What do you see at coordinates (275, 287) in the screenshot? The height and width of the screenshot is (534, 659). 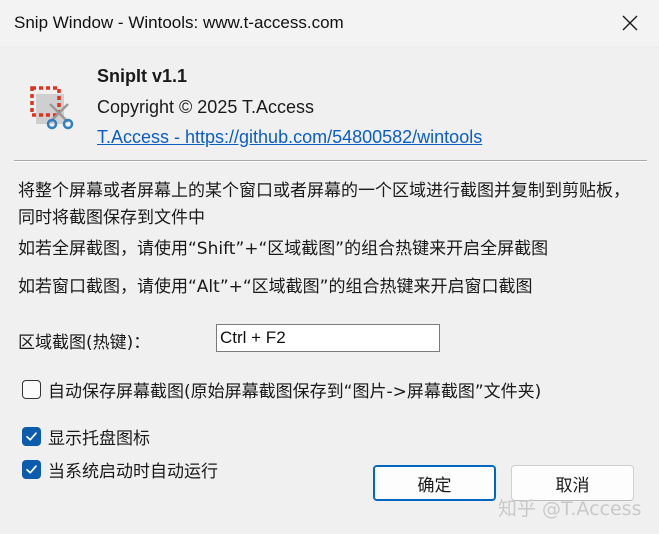 I see `window-hint: 如若窗口截图，请使用“Alt”+“区域截图”的组合热键来开启窗口截图` at bounding box center [275, 287].